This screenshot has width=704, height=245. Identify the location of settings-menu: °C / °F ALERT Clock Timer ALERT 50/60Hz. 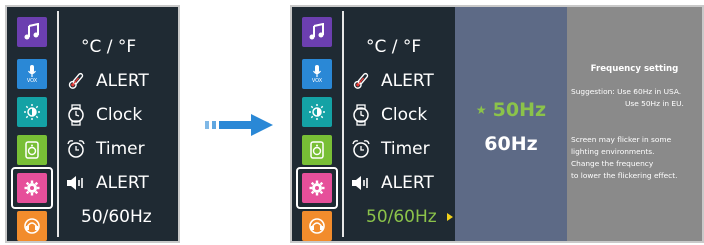
(402, 124).